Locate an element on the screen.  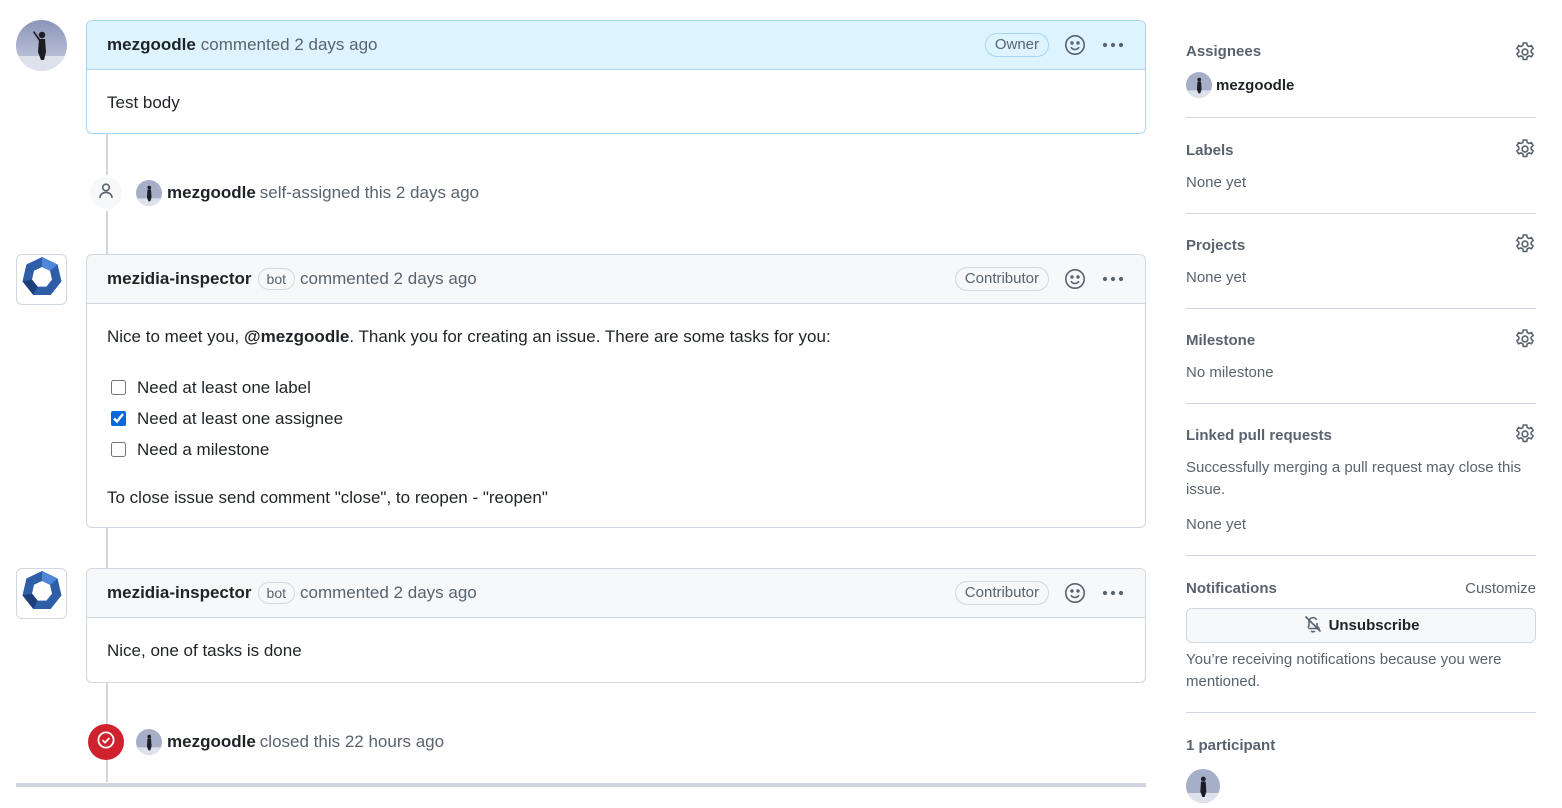
assignee-item: mezgoodle is located at coordinates (1240, 85).